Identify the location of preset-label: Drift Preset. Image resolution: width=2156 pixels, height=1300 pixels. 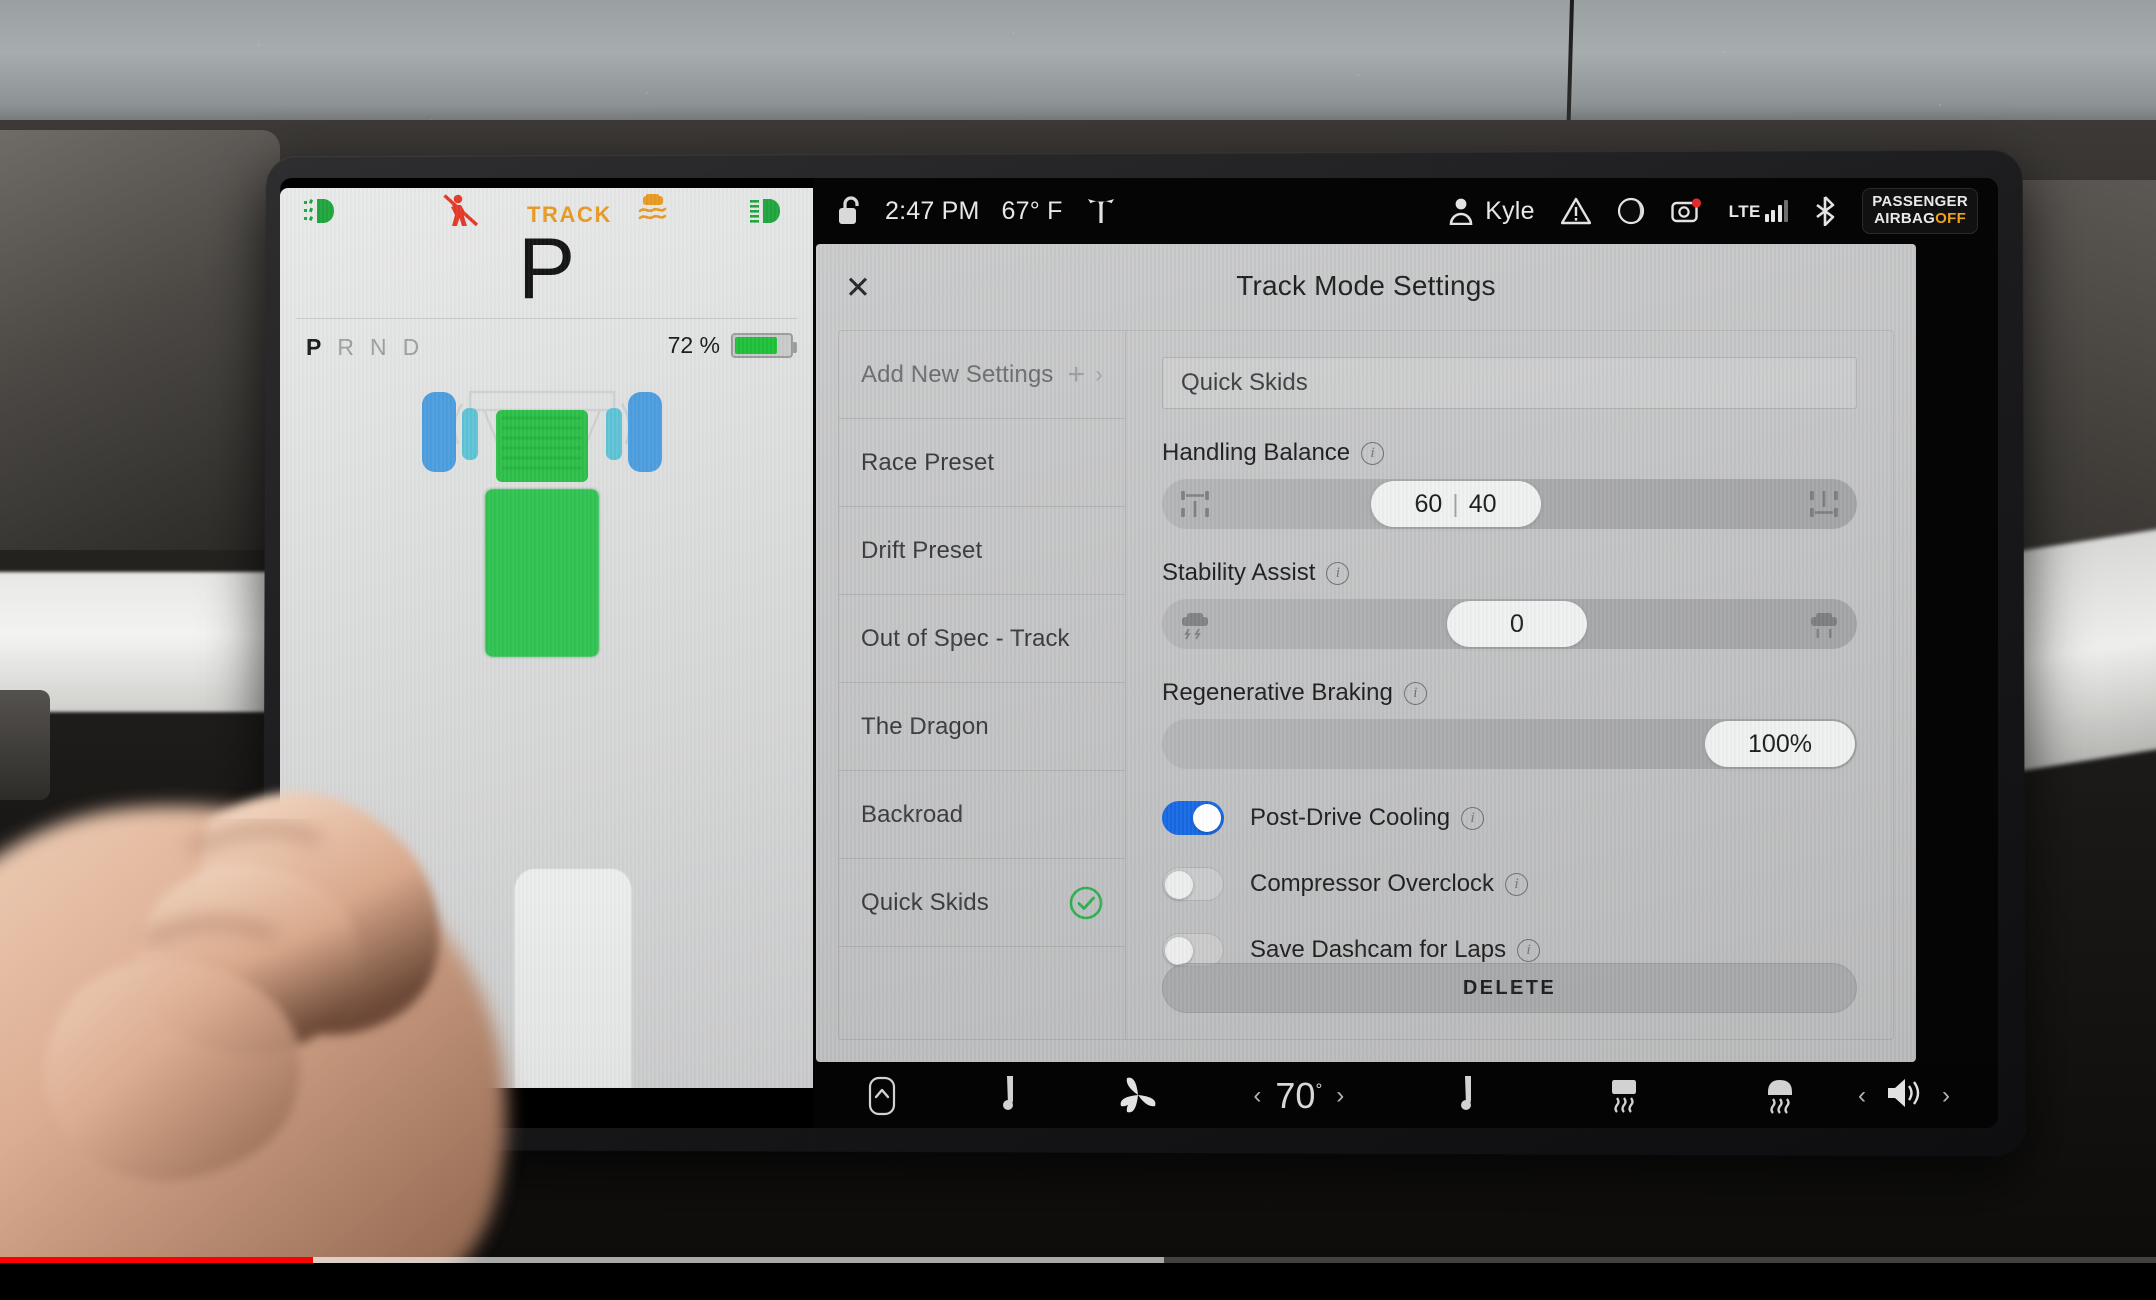
(922, 550).